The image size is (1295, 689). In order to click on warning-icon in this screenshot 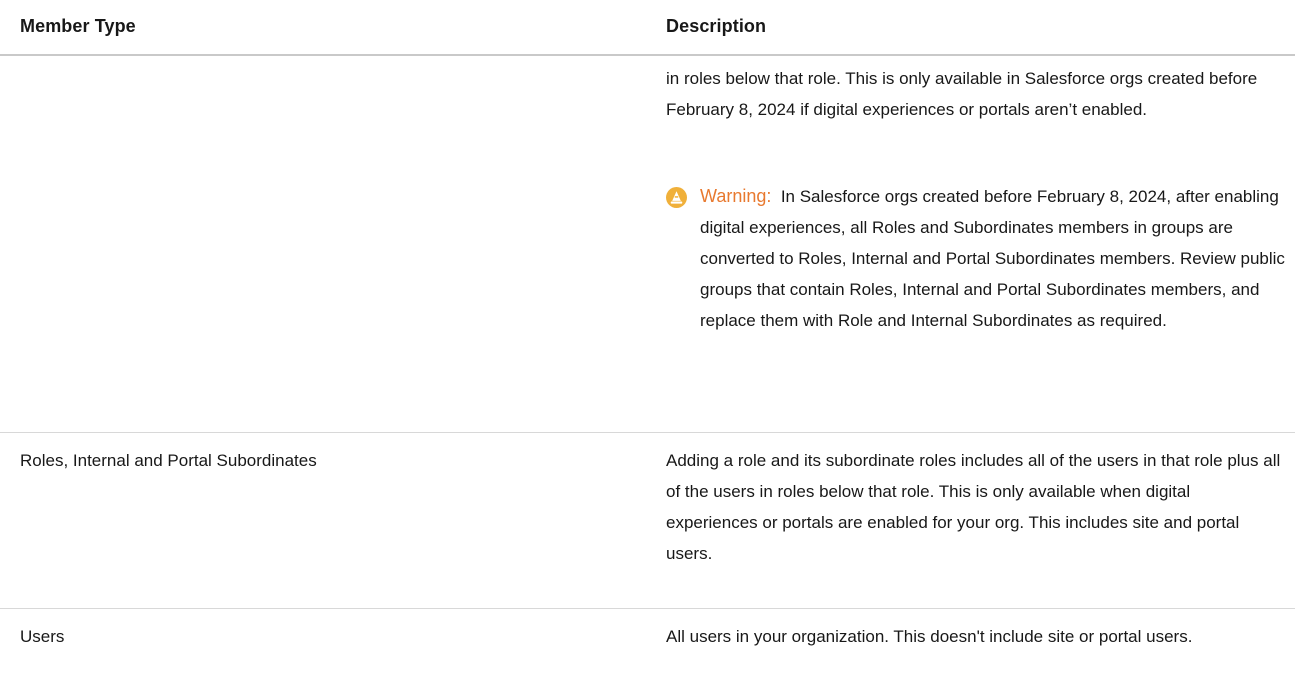, I will do `click(676, 197)`.